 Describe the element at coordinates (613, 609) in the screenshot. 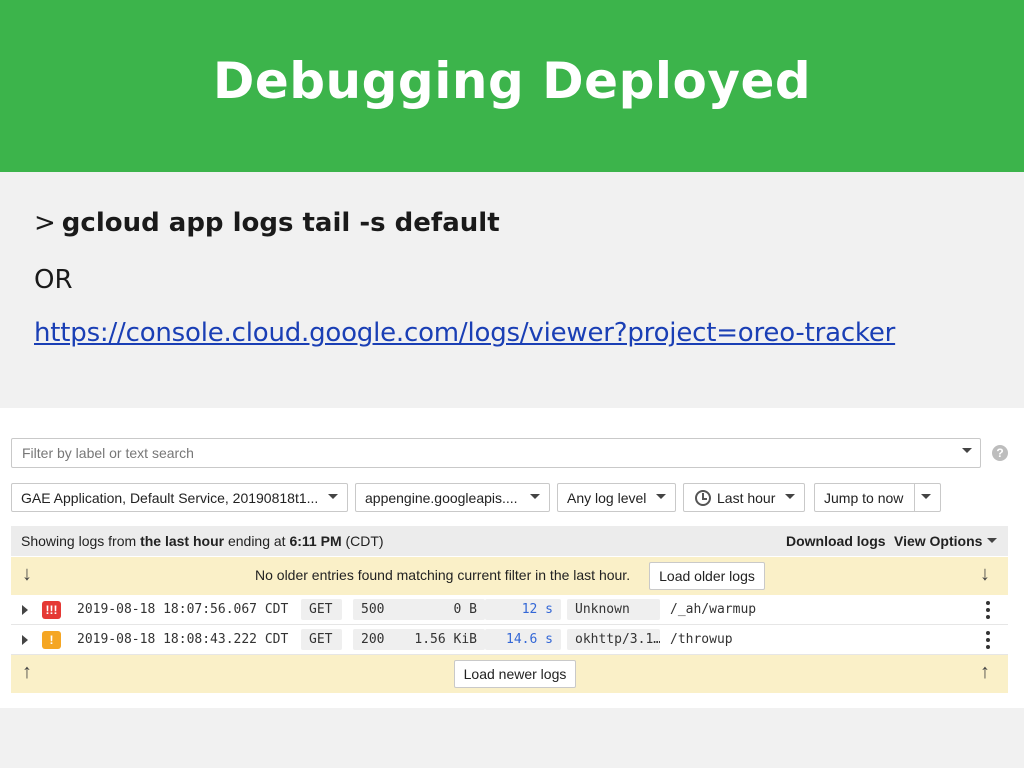

I see `user-agent: Unknown` at that location.